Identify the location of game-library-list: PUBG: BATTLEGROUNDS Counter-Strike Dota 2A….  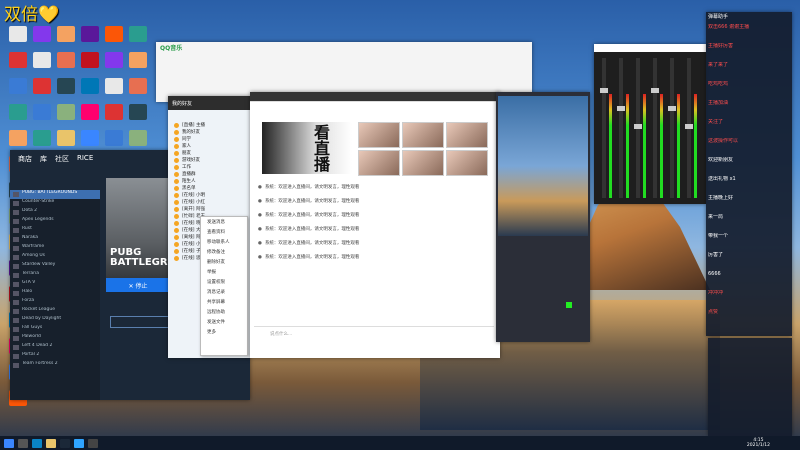
(55, 295).